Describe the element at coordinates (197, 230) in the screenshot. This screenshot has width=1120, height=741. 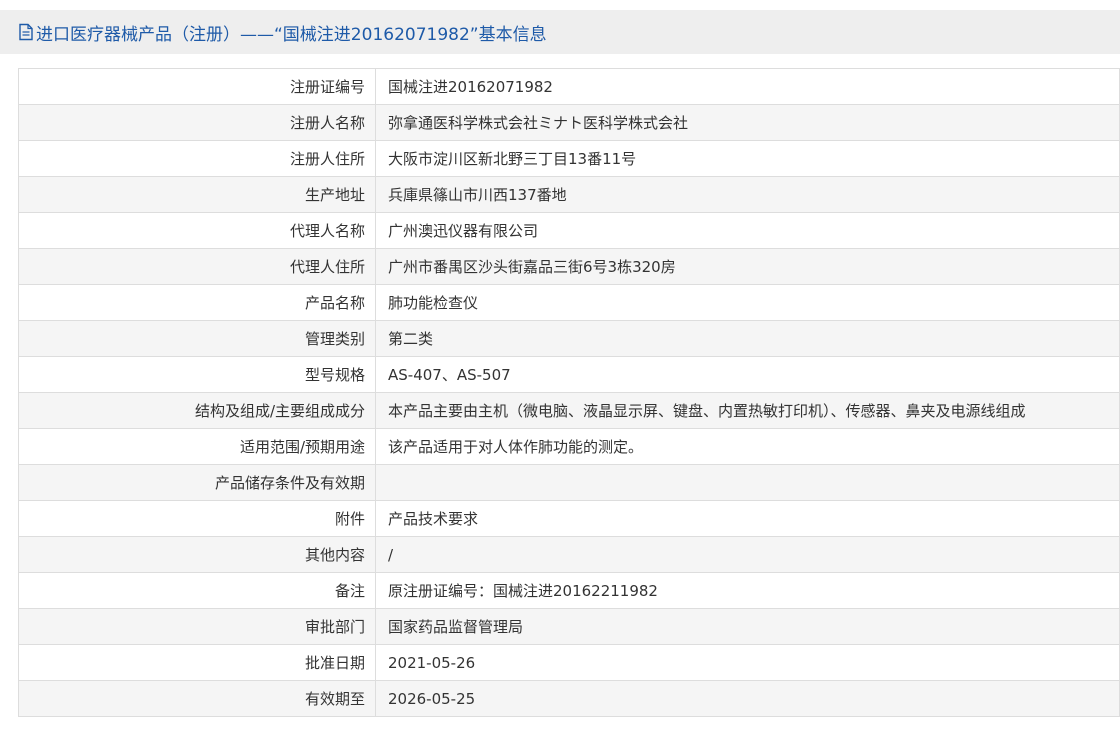
I see `field-label: 代理人名称` at that location.